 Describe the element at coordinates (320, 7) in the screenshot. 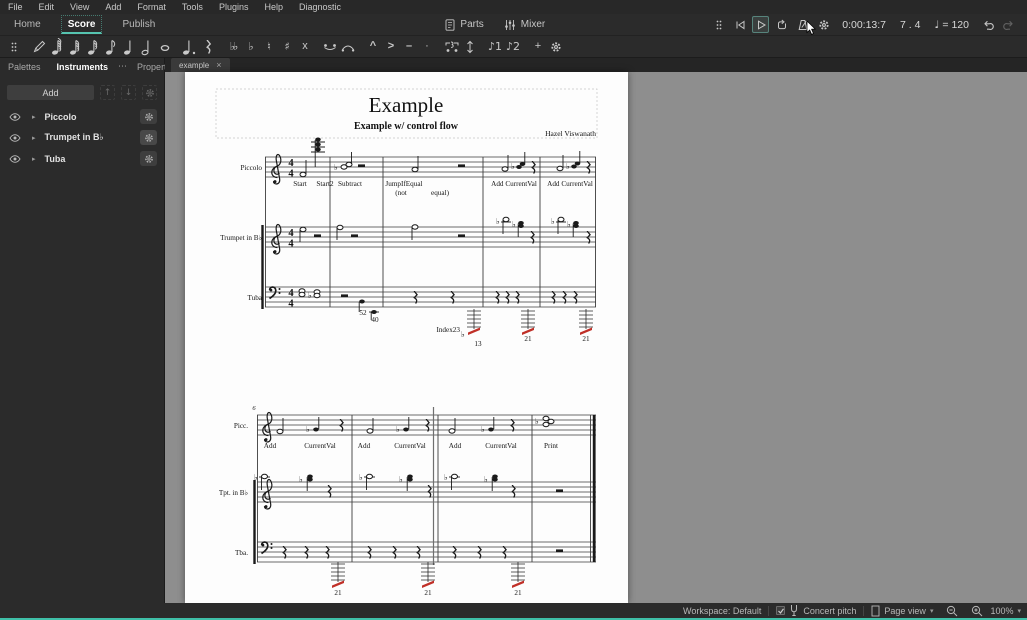

I see `menu-diagnostic: Diagnostic` at that location.